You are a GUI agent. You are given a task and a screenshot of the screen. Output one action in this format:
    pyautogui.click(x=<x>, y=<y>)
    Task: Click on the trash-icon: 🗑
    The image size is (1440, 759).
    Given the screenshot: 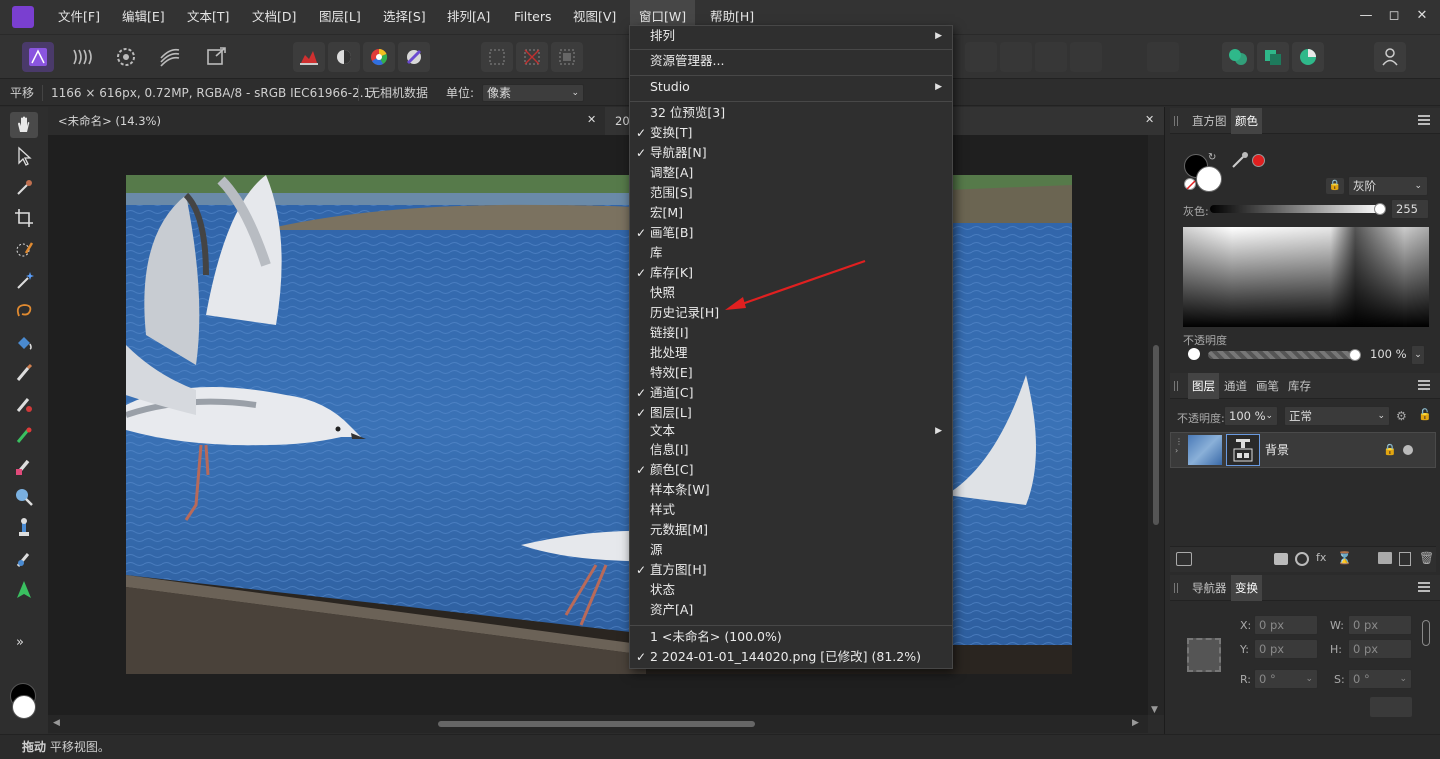 What is the action you would take?
    pyautogui.click(x=1426, y=558)
    